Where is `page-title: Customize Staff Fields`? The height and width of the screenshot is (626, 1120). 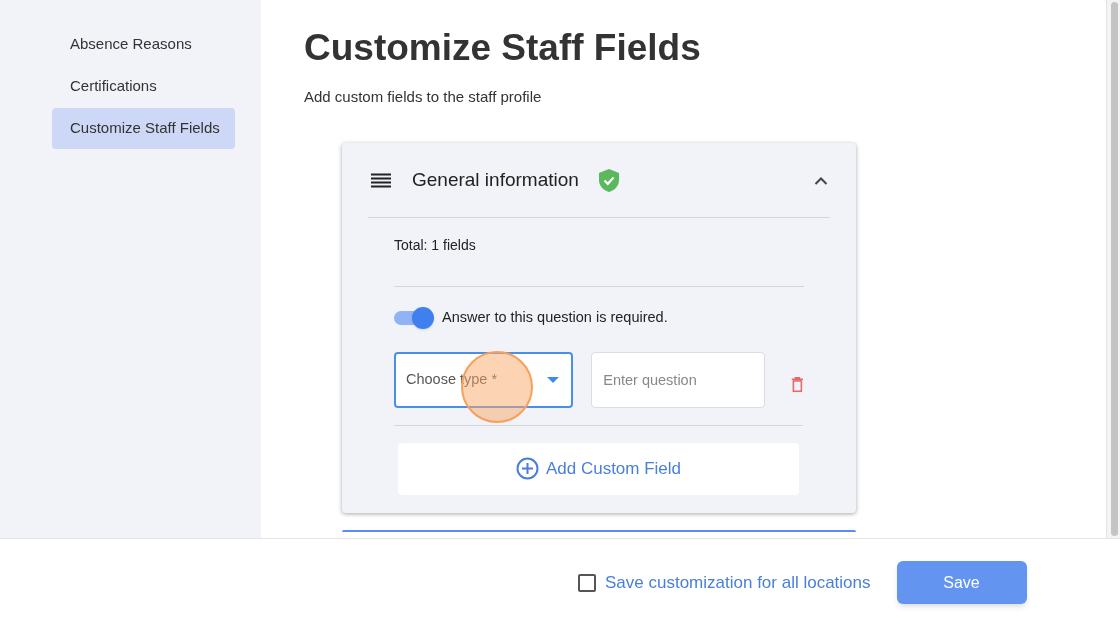
page-title: Customize Staff Fields is located at coordinates (503, 48).